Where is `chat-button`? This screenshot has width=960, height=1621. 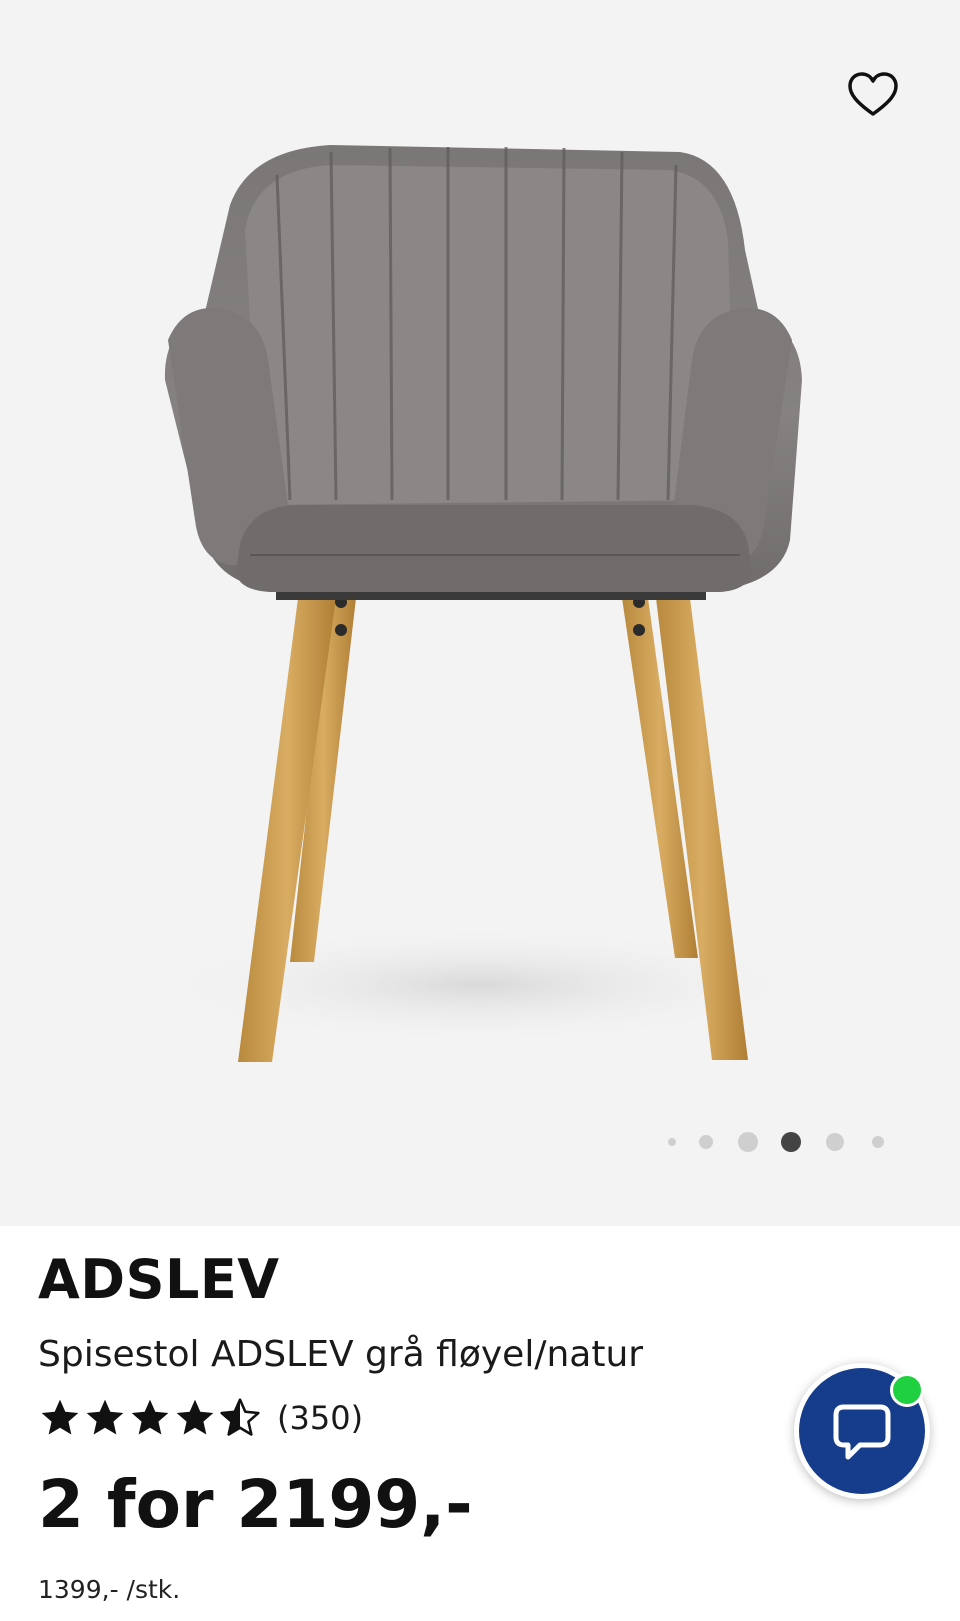 chat-button is located at coordinates (862, 1431).